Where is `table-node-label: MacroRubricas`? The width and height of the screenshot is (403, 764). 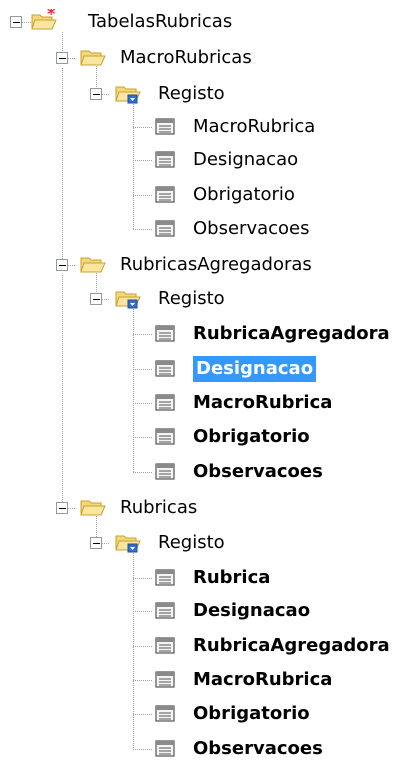 table-node-label: MacroRubricas is located at coordinates (186, 58).